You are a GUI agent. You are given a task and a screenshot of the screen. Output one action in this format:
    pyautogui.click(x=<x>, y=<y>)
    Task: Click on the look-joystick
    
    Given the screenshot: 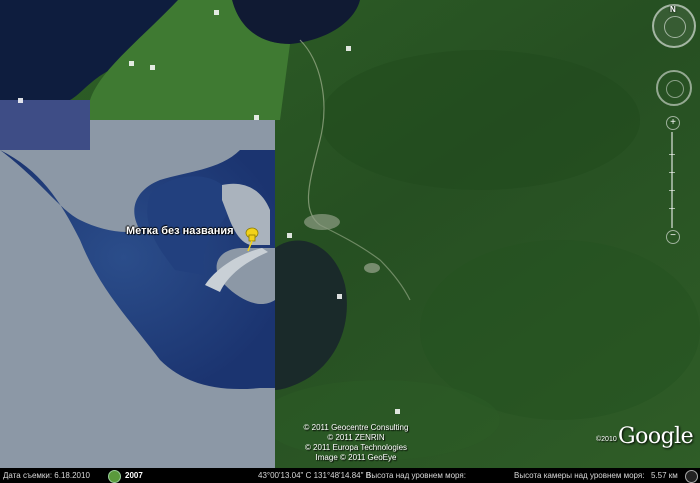 What is the action you would take?
    pyautogui.click(x=674, y=88)
    